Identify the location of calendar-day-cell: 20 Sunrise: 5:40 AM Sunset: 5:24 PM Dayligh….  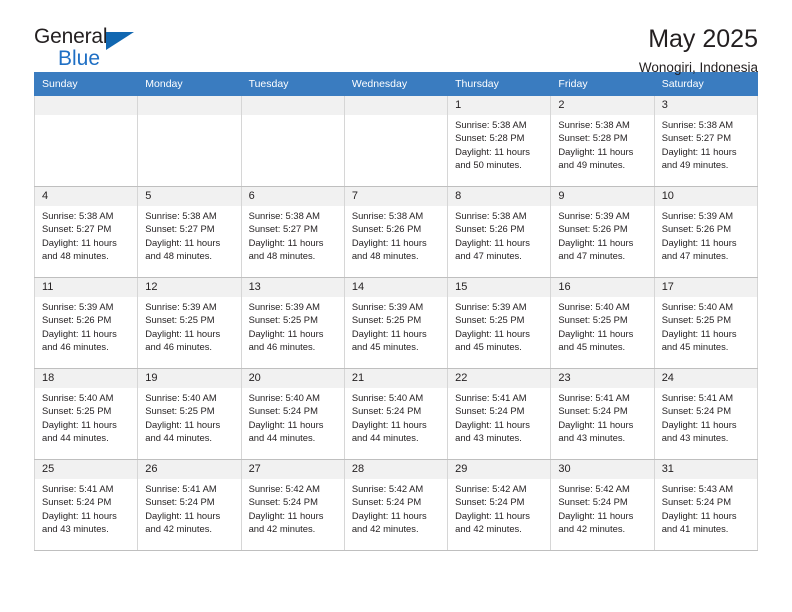
(292, 414).